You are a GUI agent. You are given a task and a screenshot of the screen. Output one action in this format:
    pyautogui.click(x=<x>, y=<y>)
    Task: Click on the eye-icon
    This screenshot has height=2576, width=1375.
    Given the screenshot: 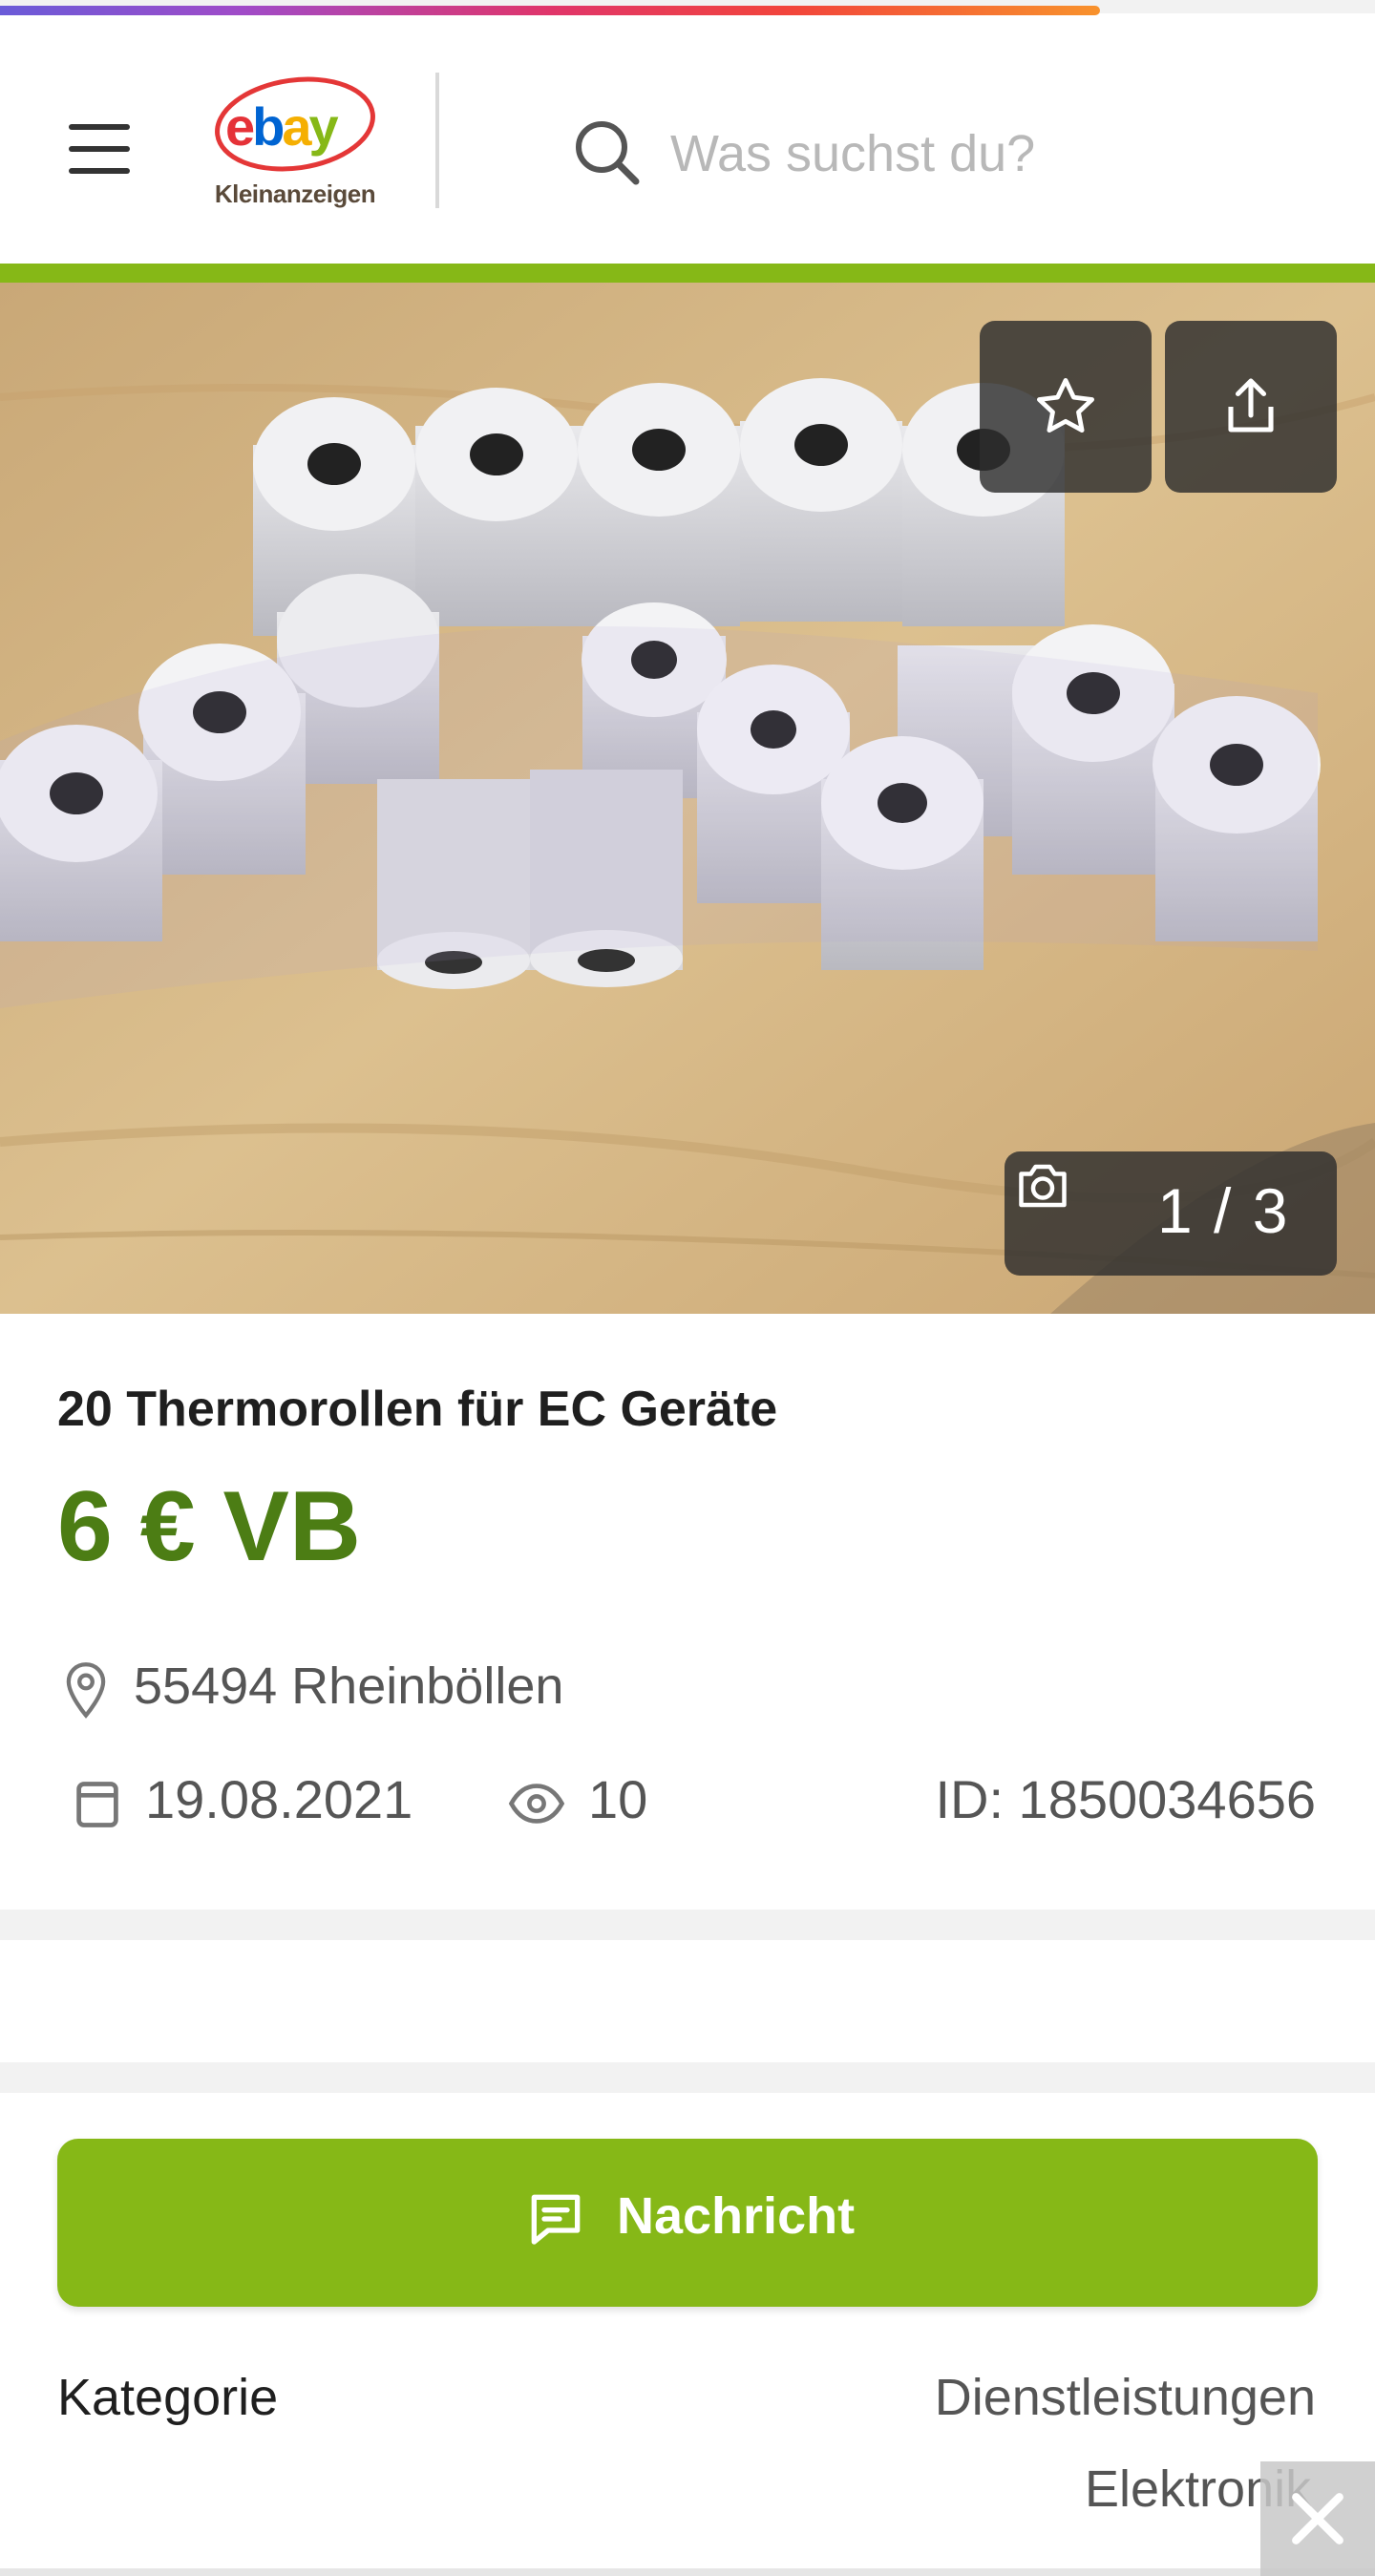 What is the action you would take?
    pyautogui.click(x=536, y=1804)
    